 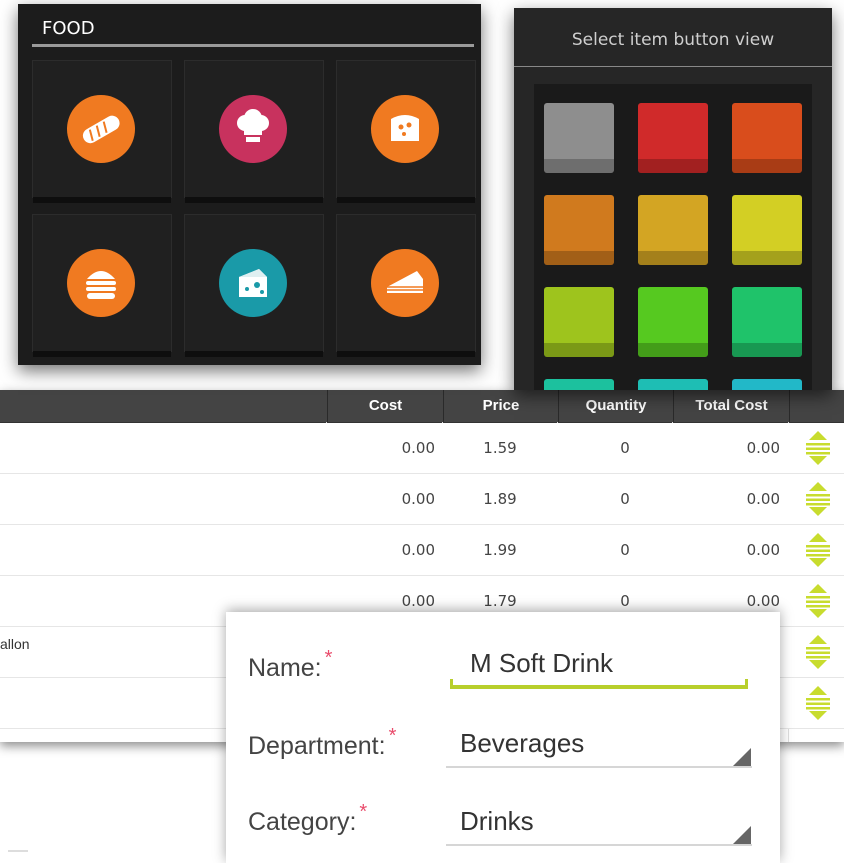 What do you see at coordinates (285, 668) in the screenshot?
I see `name-label-text: Name:` at bounding box center [285, 668].